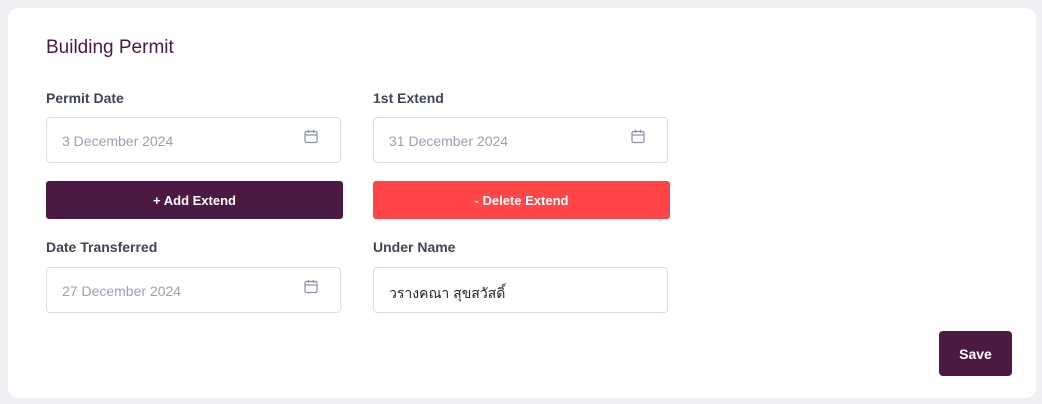 The width and height of the screenshot is (1042, 404). Describe the element at coordinates (194, 200) in the screenshot. I see `add-extend-button: + Add Extend` at that location.